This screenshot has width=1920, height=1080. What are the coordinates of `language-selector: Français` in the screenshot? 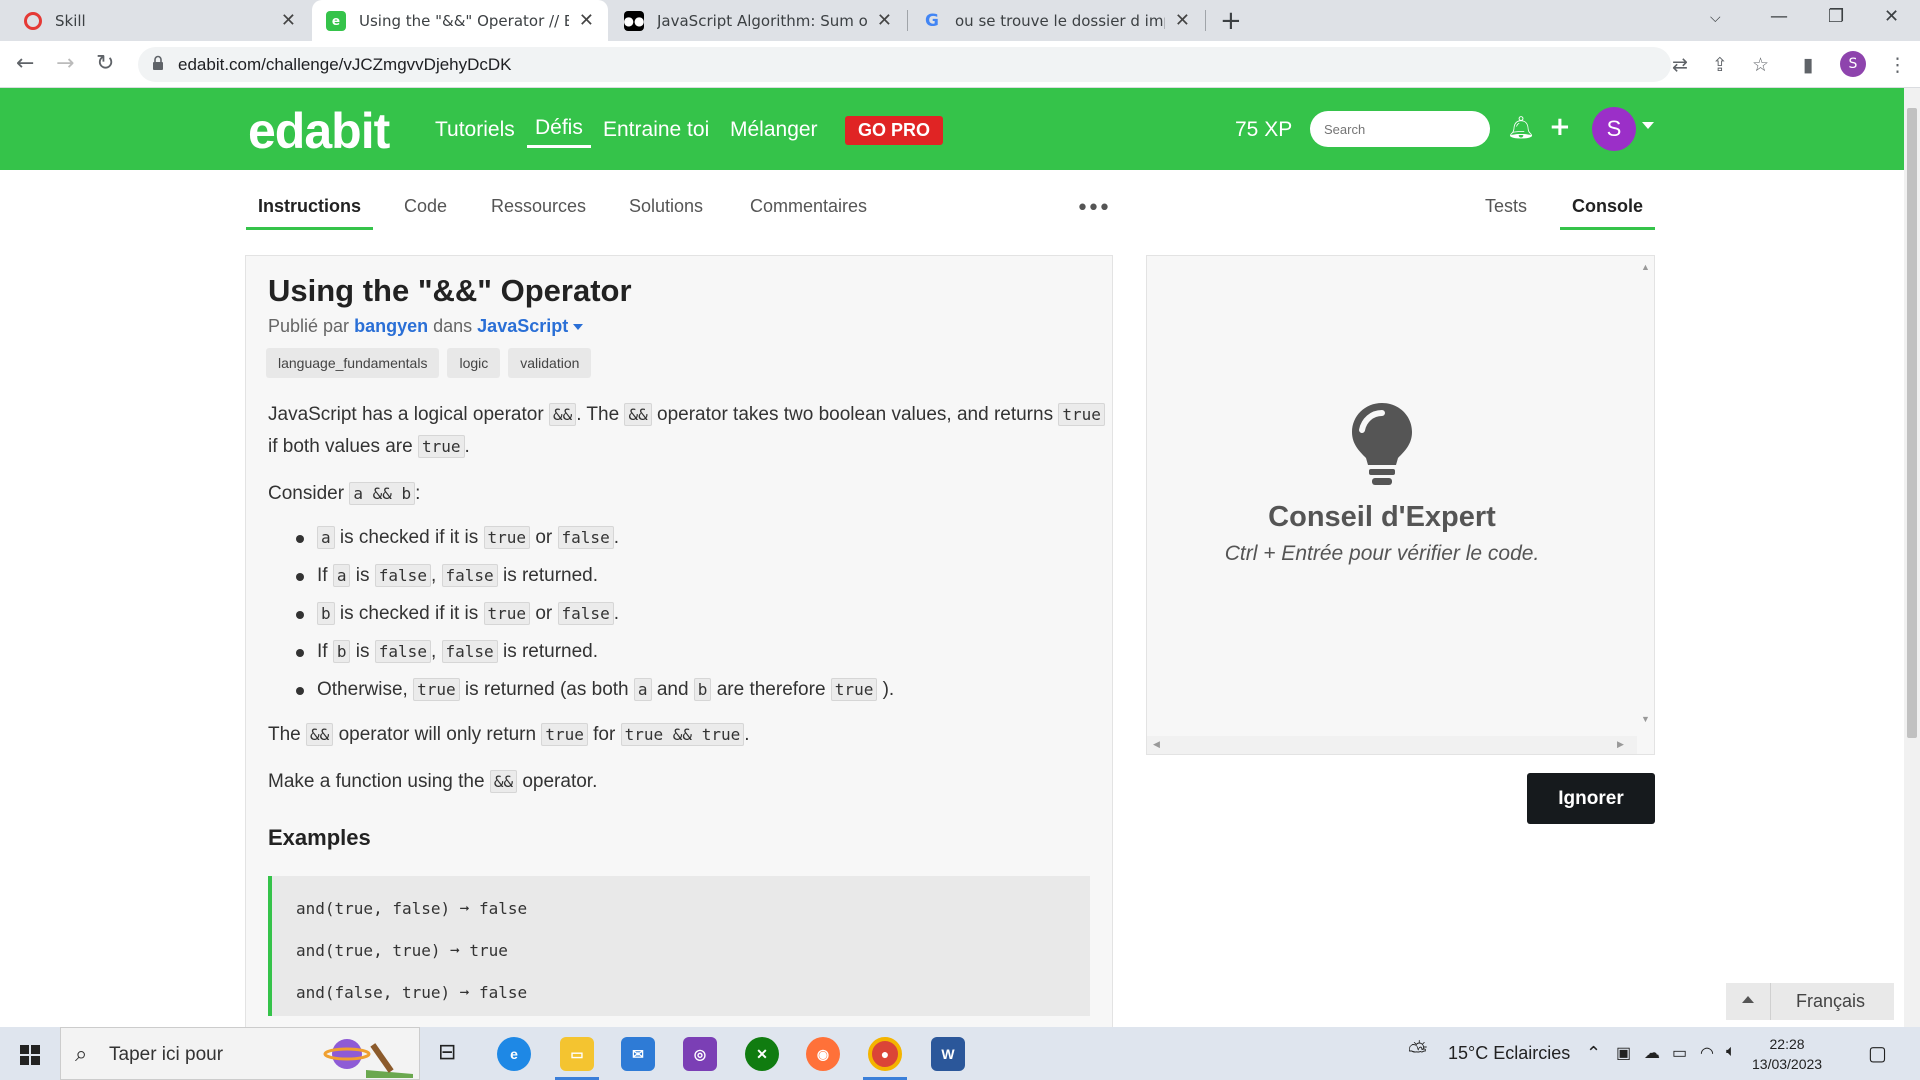 It's located at (1810, 1001).